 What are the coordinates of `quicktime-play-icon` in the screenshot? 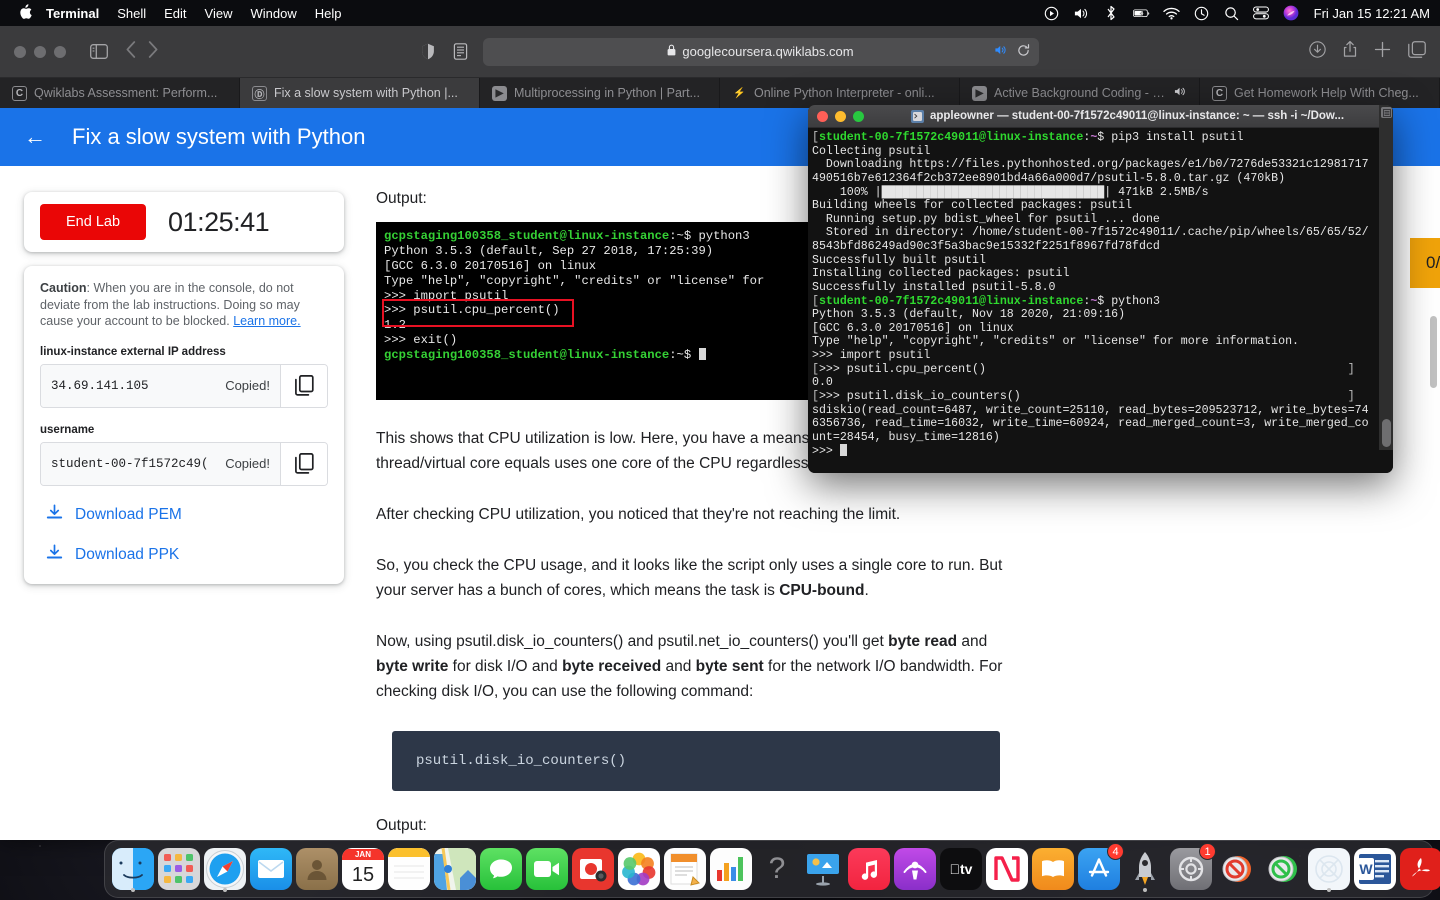 It's located at (1051, 13).